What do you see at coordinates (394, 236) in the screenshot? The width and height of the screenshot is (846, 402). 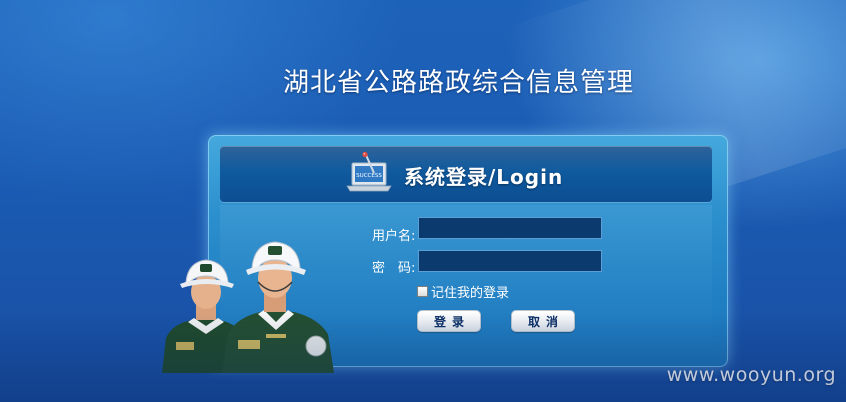 I see `username-label: 用户名:` at bounding box center [394, 236].